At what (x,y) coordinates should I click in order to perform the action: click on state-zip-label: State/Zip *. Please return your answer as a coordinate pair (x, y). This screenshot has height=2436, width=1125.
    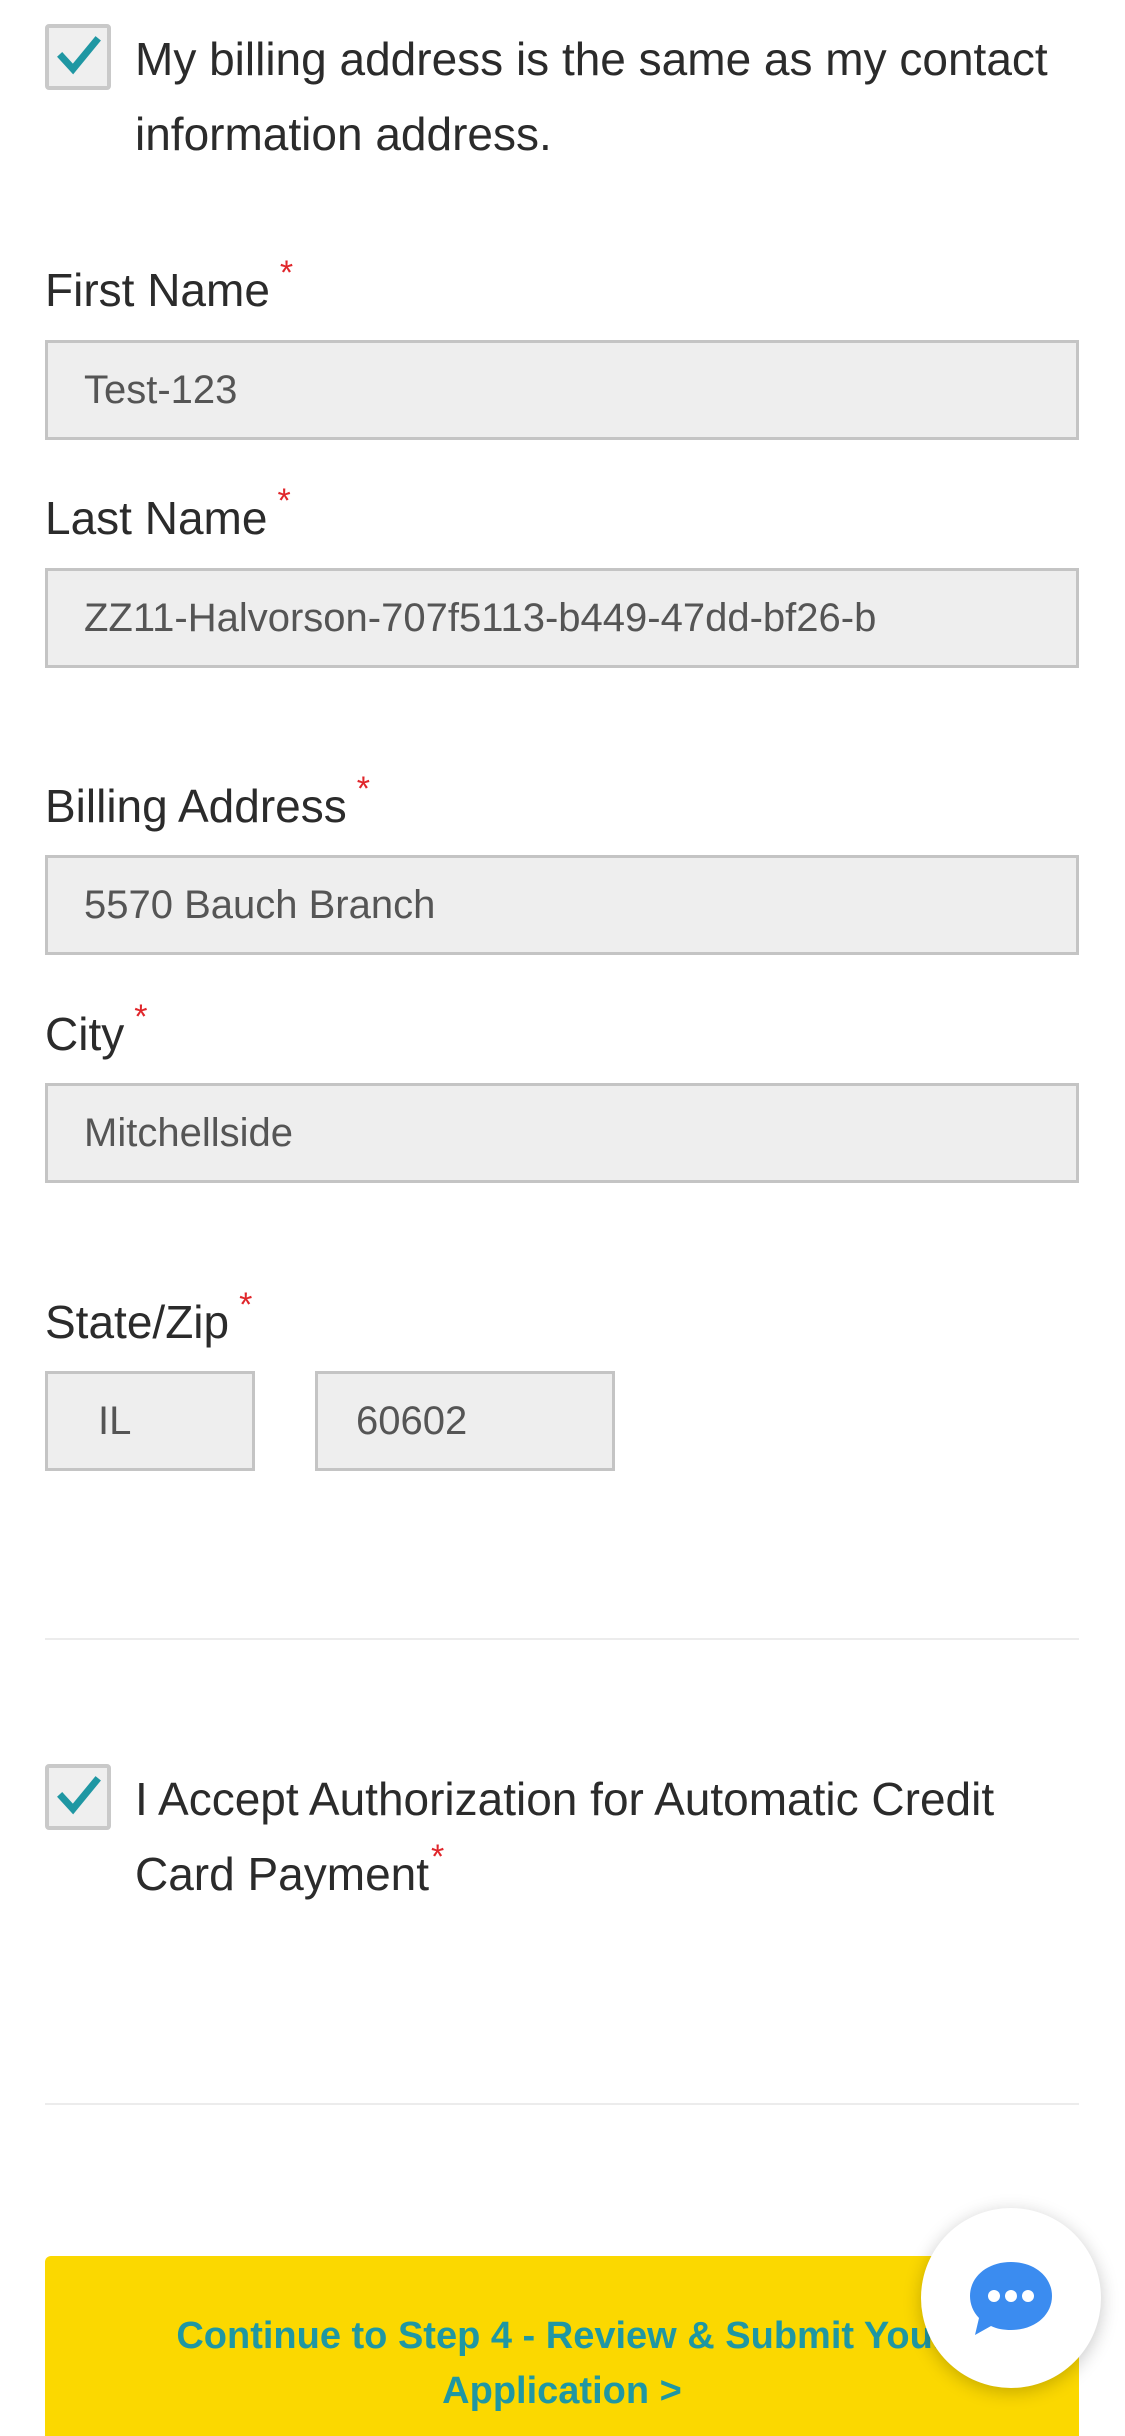
    Looking at the image, I should click on (149, 1317).